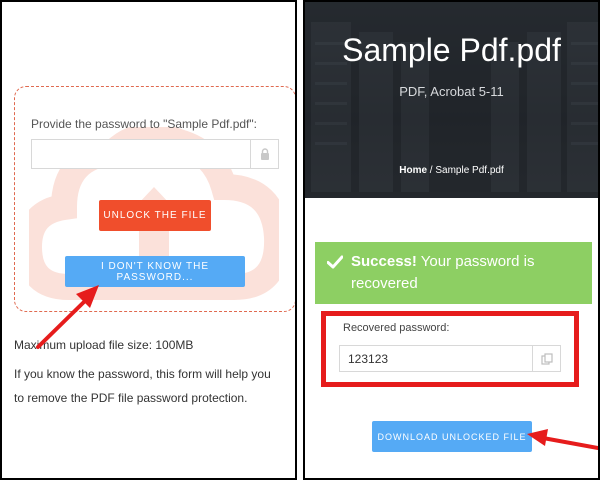 The image size is (600, 480). I want to click on copy-icon, so click(546, 358).